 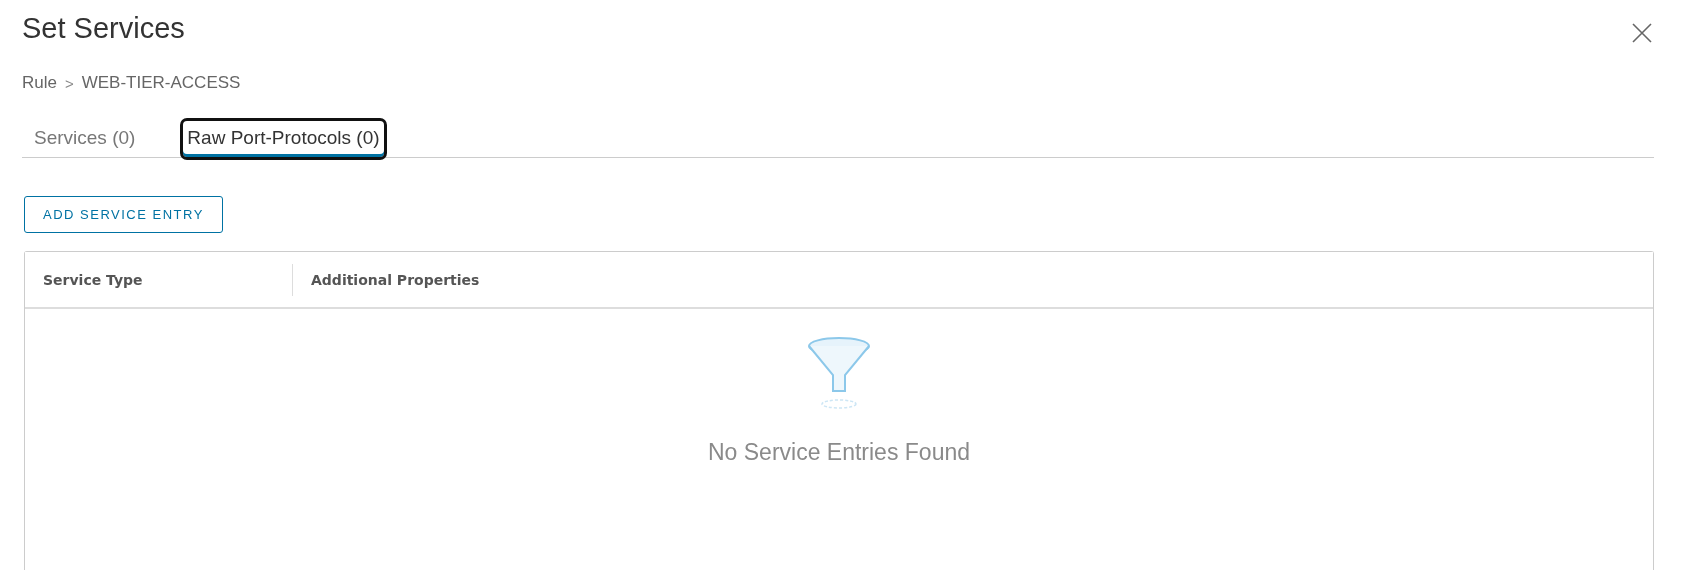 I want to click on column-header: Service Type, so click(x=158, y=279).